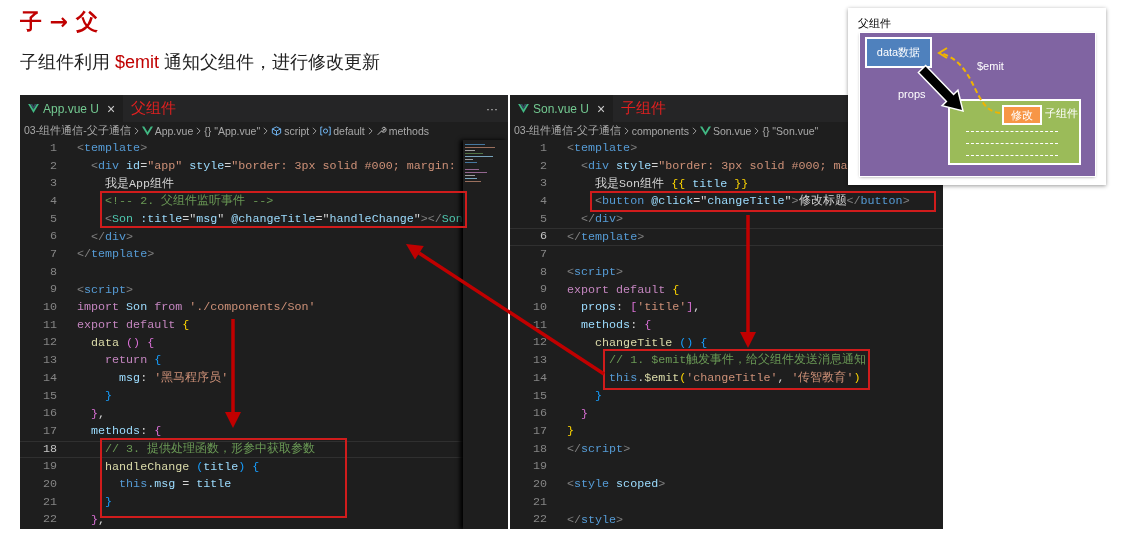  Describe the element at coordinates (72, 108) in the screenshot. I see `editor-tab: App.vue U ×` at that location.